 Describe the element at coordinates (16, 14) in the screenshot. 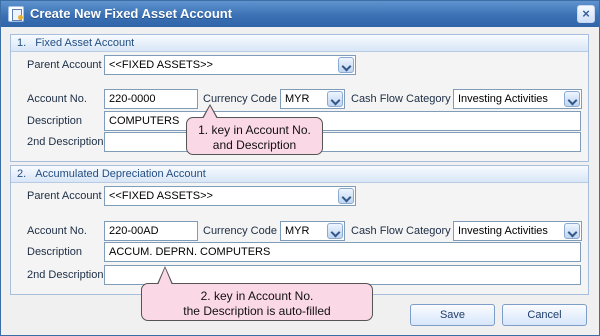

I see `document-icon` at that location.